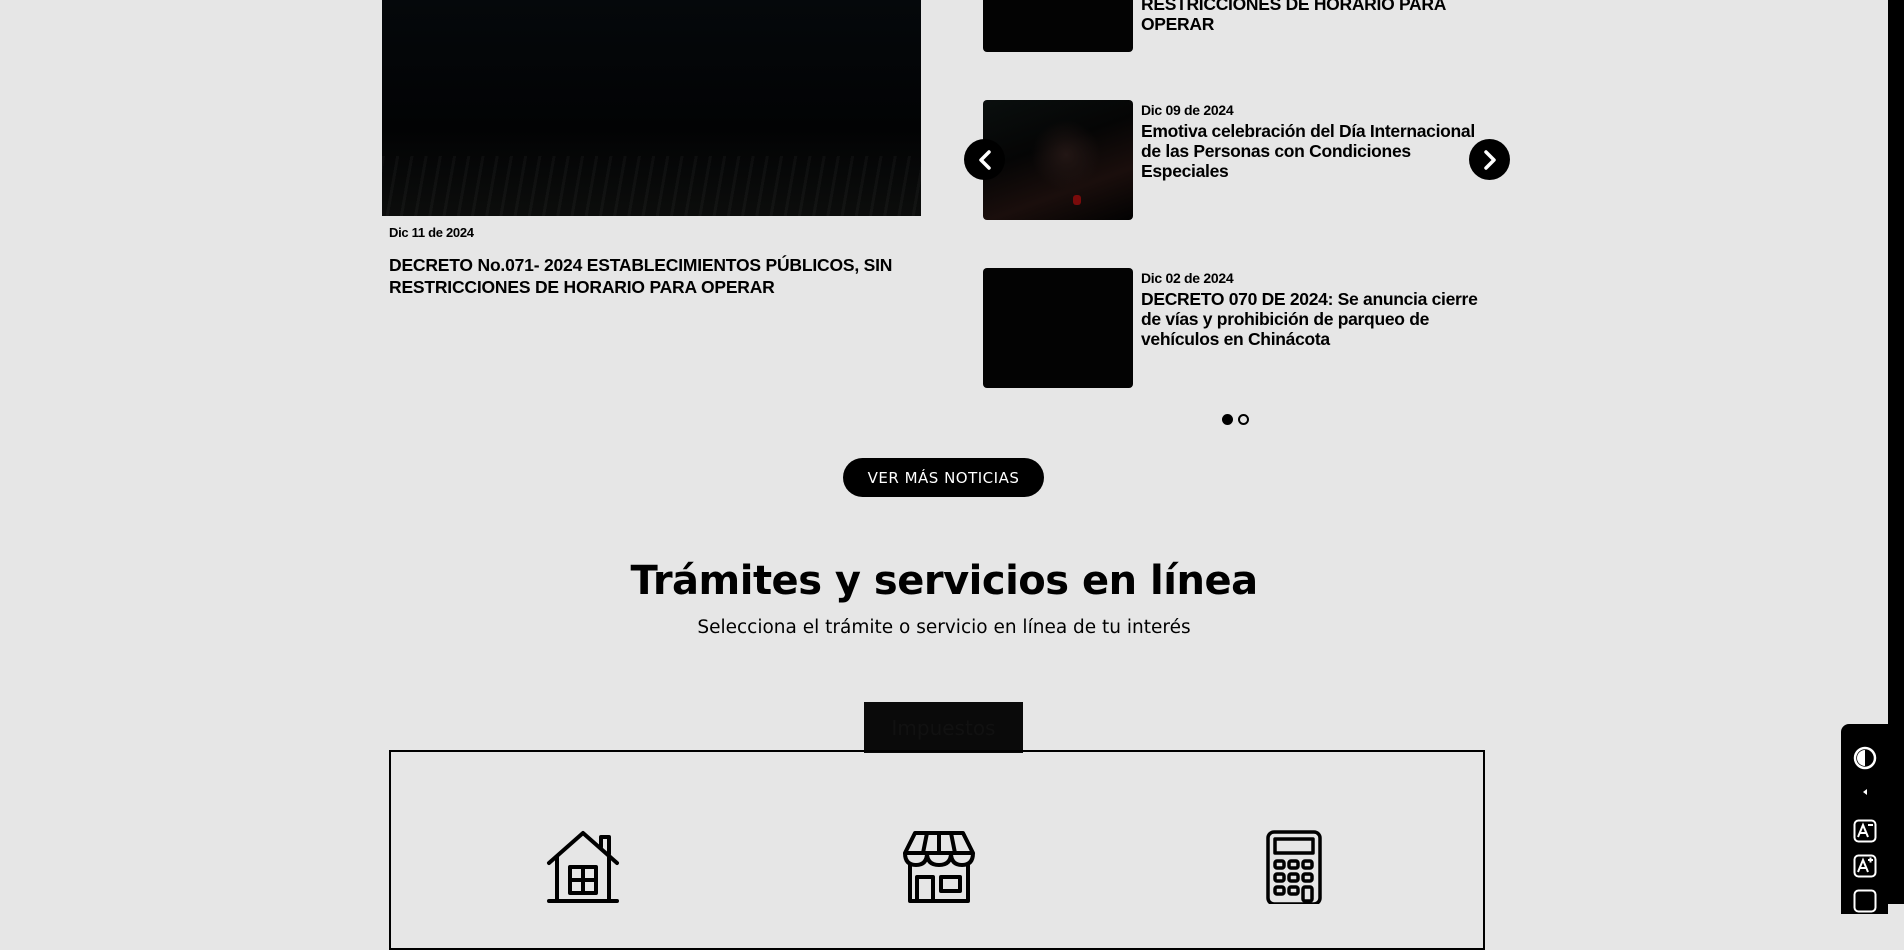 This screenshot has width=1904, height=950. Describe the element at coordinates (1294, 866) in the screenshot. I see `calculator-icon` at that location.